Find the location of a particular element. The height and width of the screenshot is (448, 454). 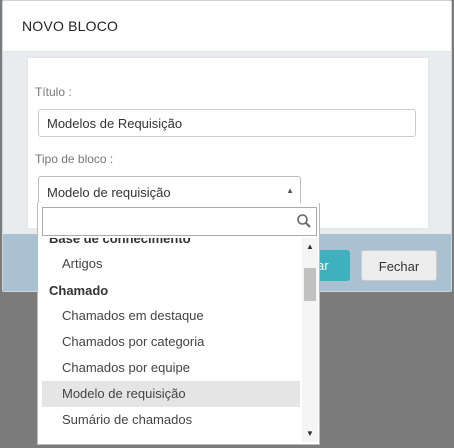

caret-up-icon: ▲ is located at coordinates (290, 190).